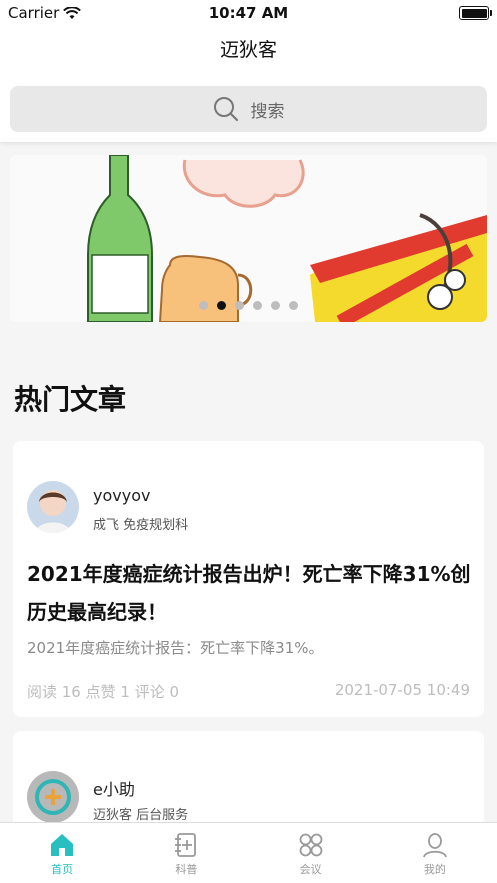 The height and width of the screenshot is (883, 497). Describe the element at coordinates (434, 845) in the screenshot. I see `person-icon` at that location.